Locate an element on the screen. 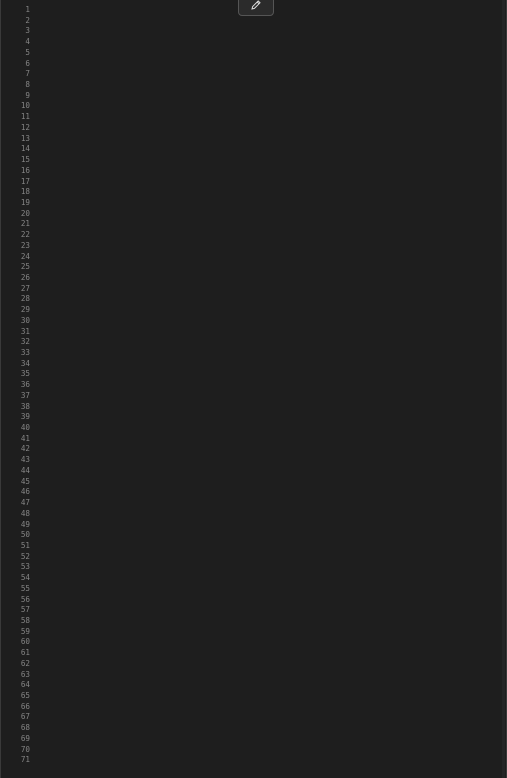  code-line: 63<cEANTrib>SEM GTIN</cEANTrib> is located at coordinates (253, 675).